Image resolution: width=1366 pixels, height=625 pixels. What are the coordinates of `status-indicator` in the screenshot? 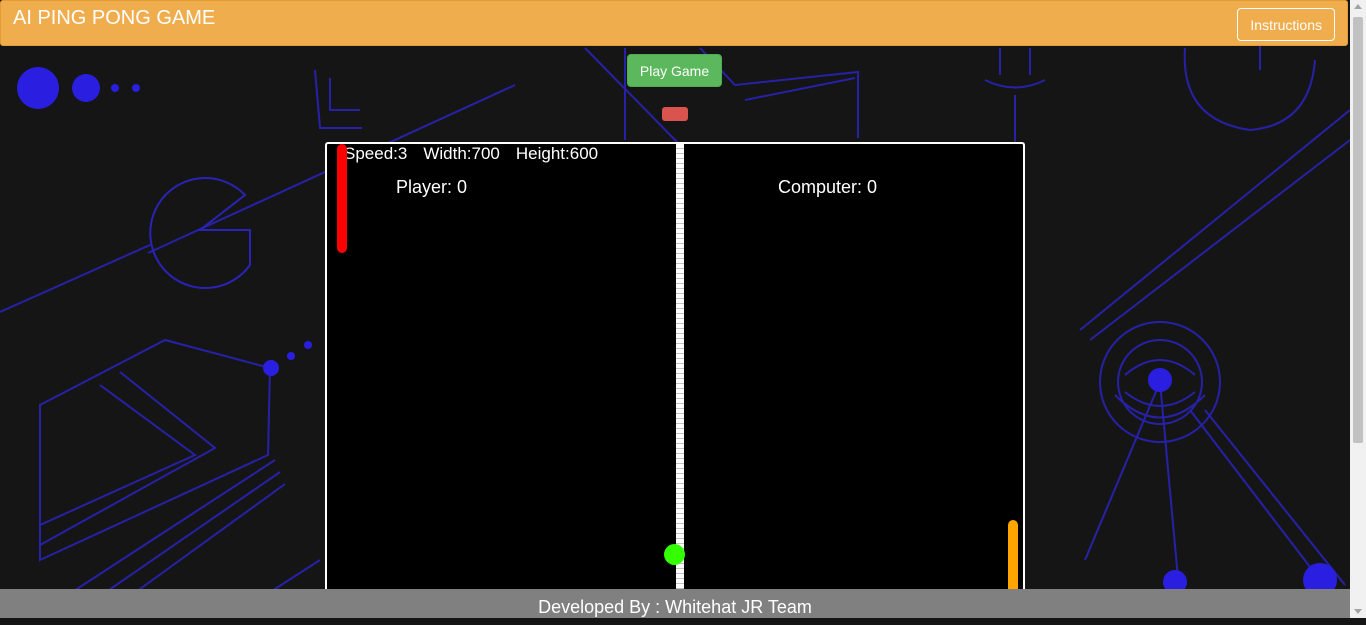 It's located at (675, 114).